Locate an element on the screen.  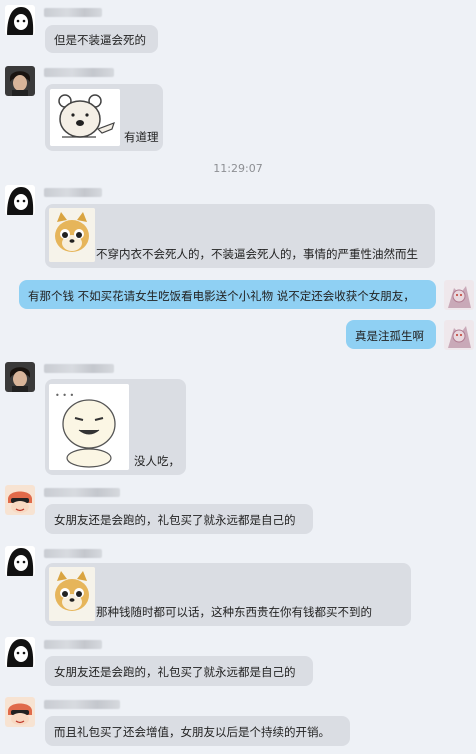
message-text: 有道理 is located at coordinates (141, 137).